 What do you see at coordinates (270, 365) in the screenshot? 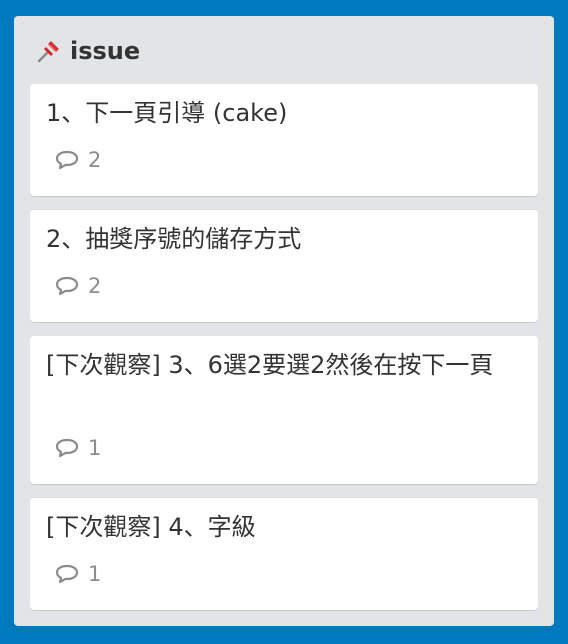
I see `card-title: [下次觀察] 3、6選2要選2然後在按下一頁` at bounding box center [270, 365].